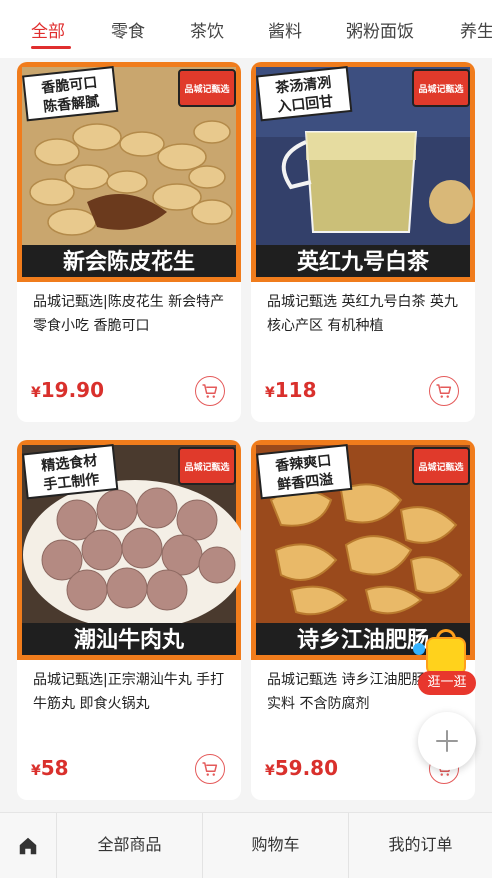 The image size is (492, 878). What do you see at coordinates (129, 262) in the screenshot?
I see `poster-title: 新会陈皮花生` at bounding box center [129, 262].